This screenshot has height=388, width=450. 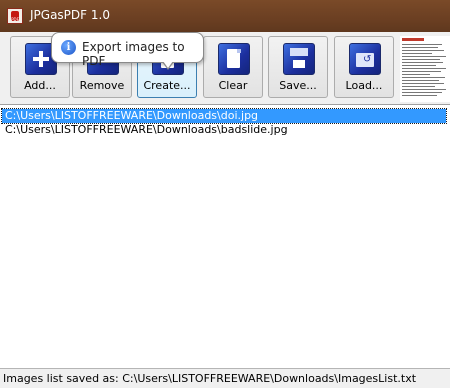 What do you see at coordinates (68, 47) in the screenshot?
I see `info-icon: i` at bounding box center [68, 47].